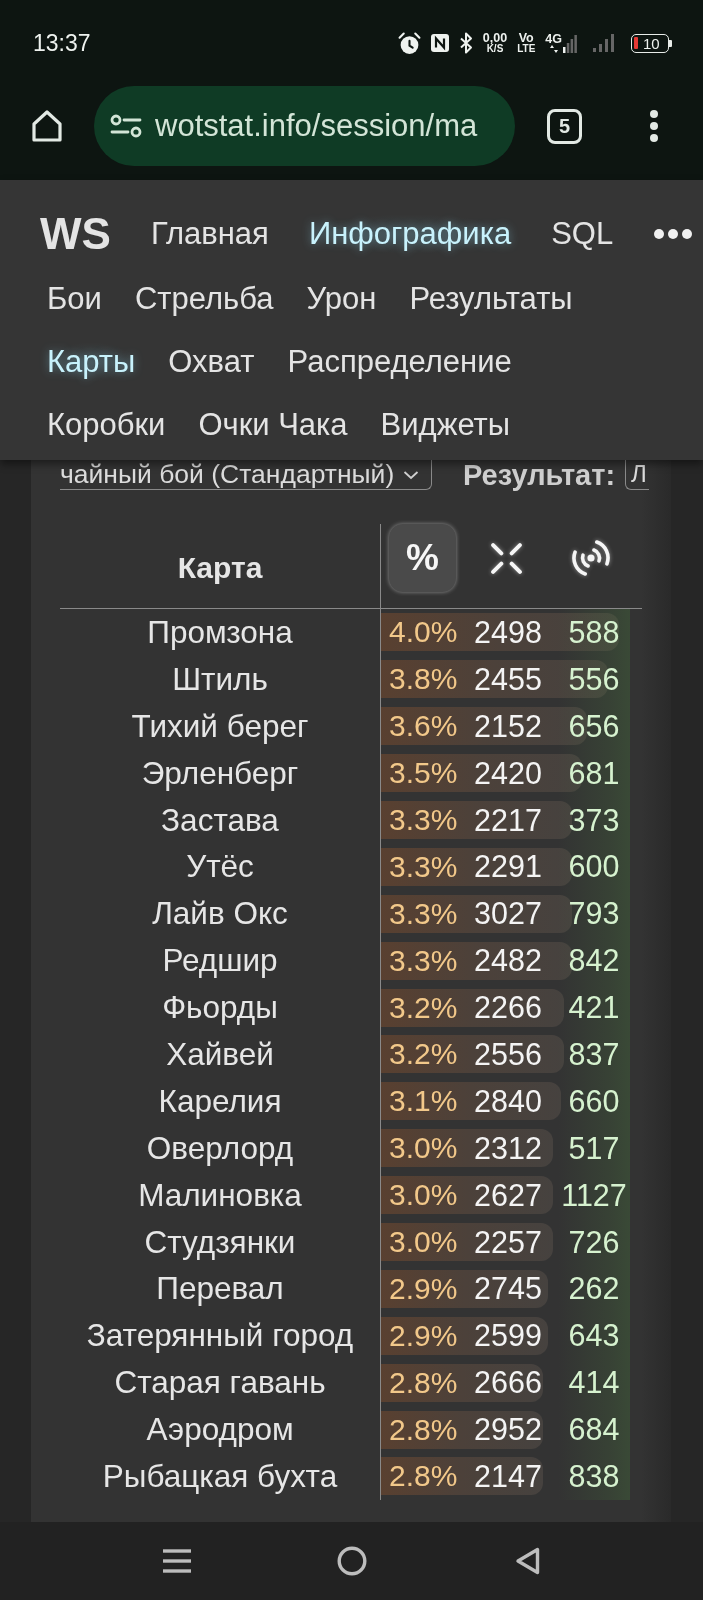 Image resolution: width=703 pixels, height=1600 pixels. I want to click on table-cell-text: 2455, so click(508, 679).